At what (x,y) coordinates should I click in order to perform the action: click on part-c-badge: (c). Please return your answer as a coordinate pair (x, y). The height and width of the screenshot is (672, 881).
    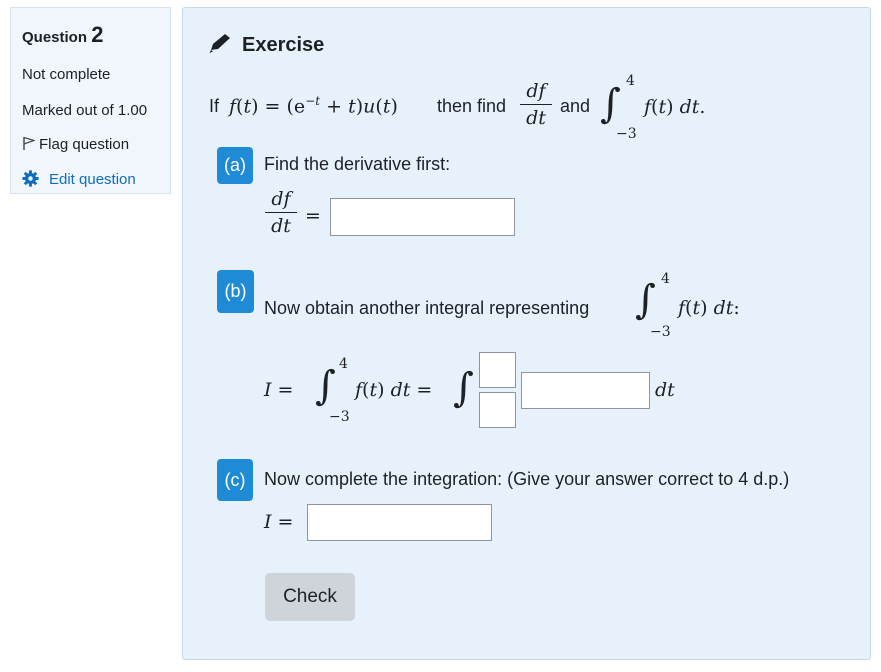
    Looking at the image, I should click on (235, 480).